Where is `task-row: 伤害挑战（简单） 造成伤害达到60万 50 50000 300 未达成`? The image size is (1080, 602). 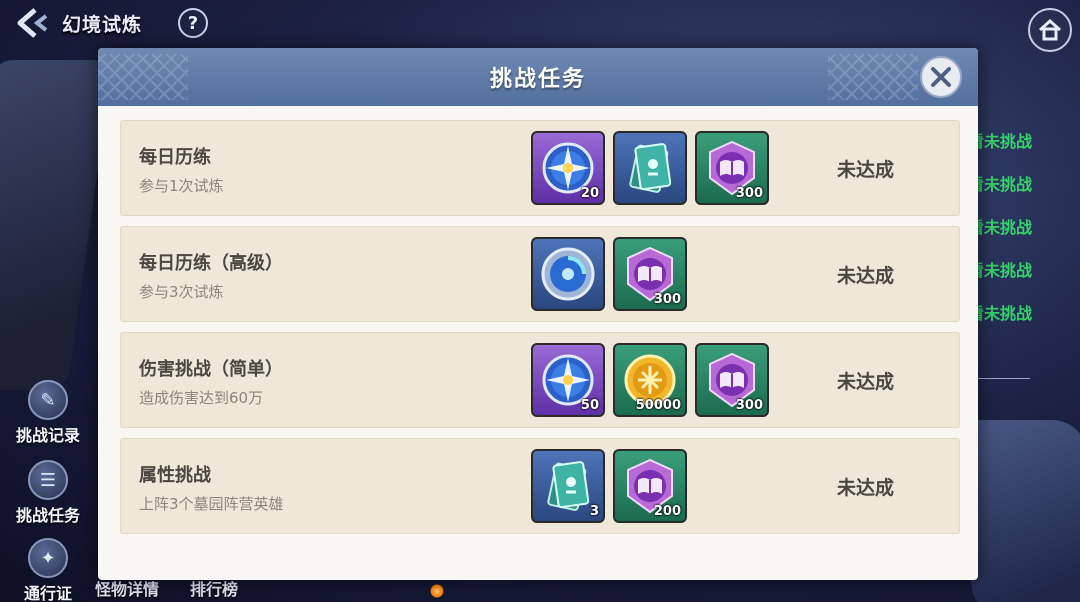 task-row: 伤害挑战（简单） 造成伤害达到60万 50 50000 300 未达成 is located at coordinates (540, 380).